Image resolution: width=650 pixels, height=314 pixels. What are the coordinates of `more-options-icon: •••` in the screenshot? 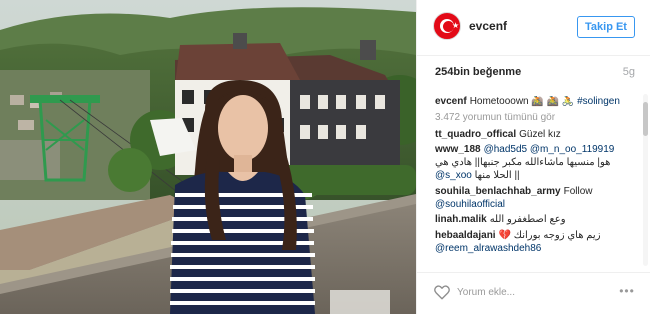 It's located at (627, 291).